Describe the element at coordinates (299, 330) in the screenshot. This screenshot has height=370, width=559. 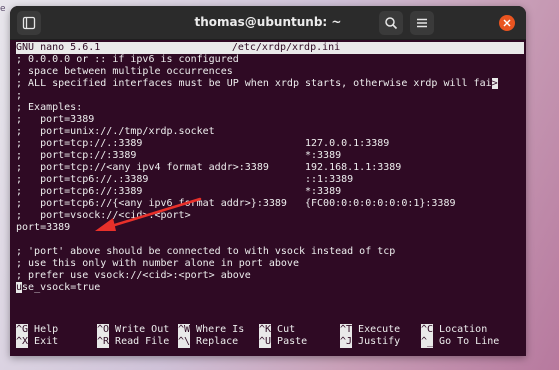
I see `shortcut-cut: ^K Cut` at that location.